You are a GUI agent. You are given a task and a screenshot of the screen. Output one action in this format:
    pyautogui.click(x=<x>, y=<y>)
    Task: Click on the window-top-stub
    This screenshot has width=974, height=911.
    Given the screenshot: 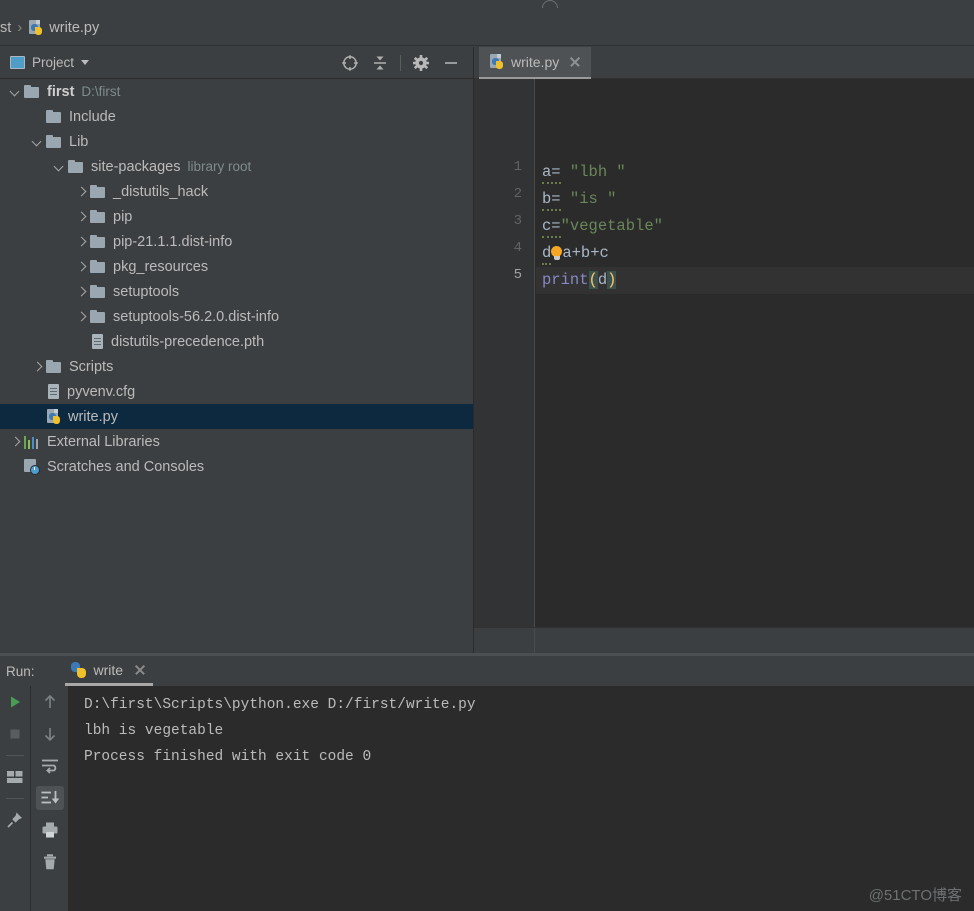 What is the action you would take?
    pyautogui.click(x=487, y=5)
    